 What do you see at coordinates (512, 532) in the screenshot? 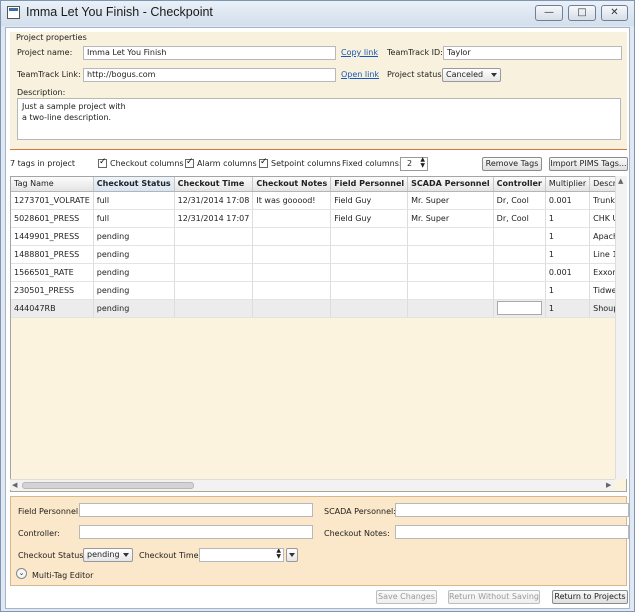
I see `checkout-notes-input` at bounding box center [512, 532].